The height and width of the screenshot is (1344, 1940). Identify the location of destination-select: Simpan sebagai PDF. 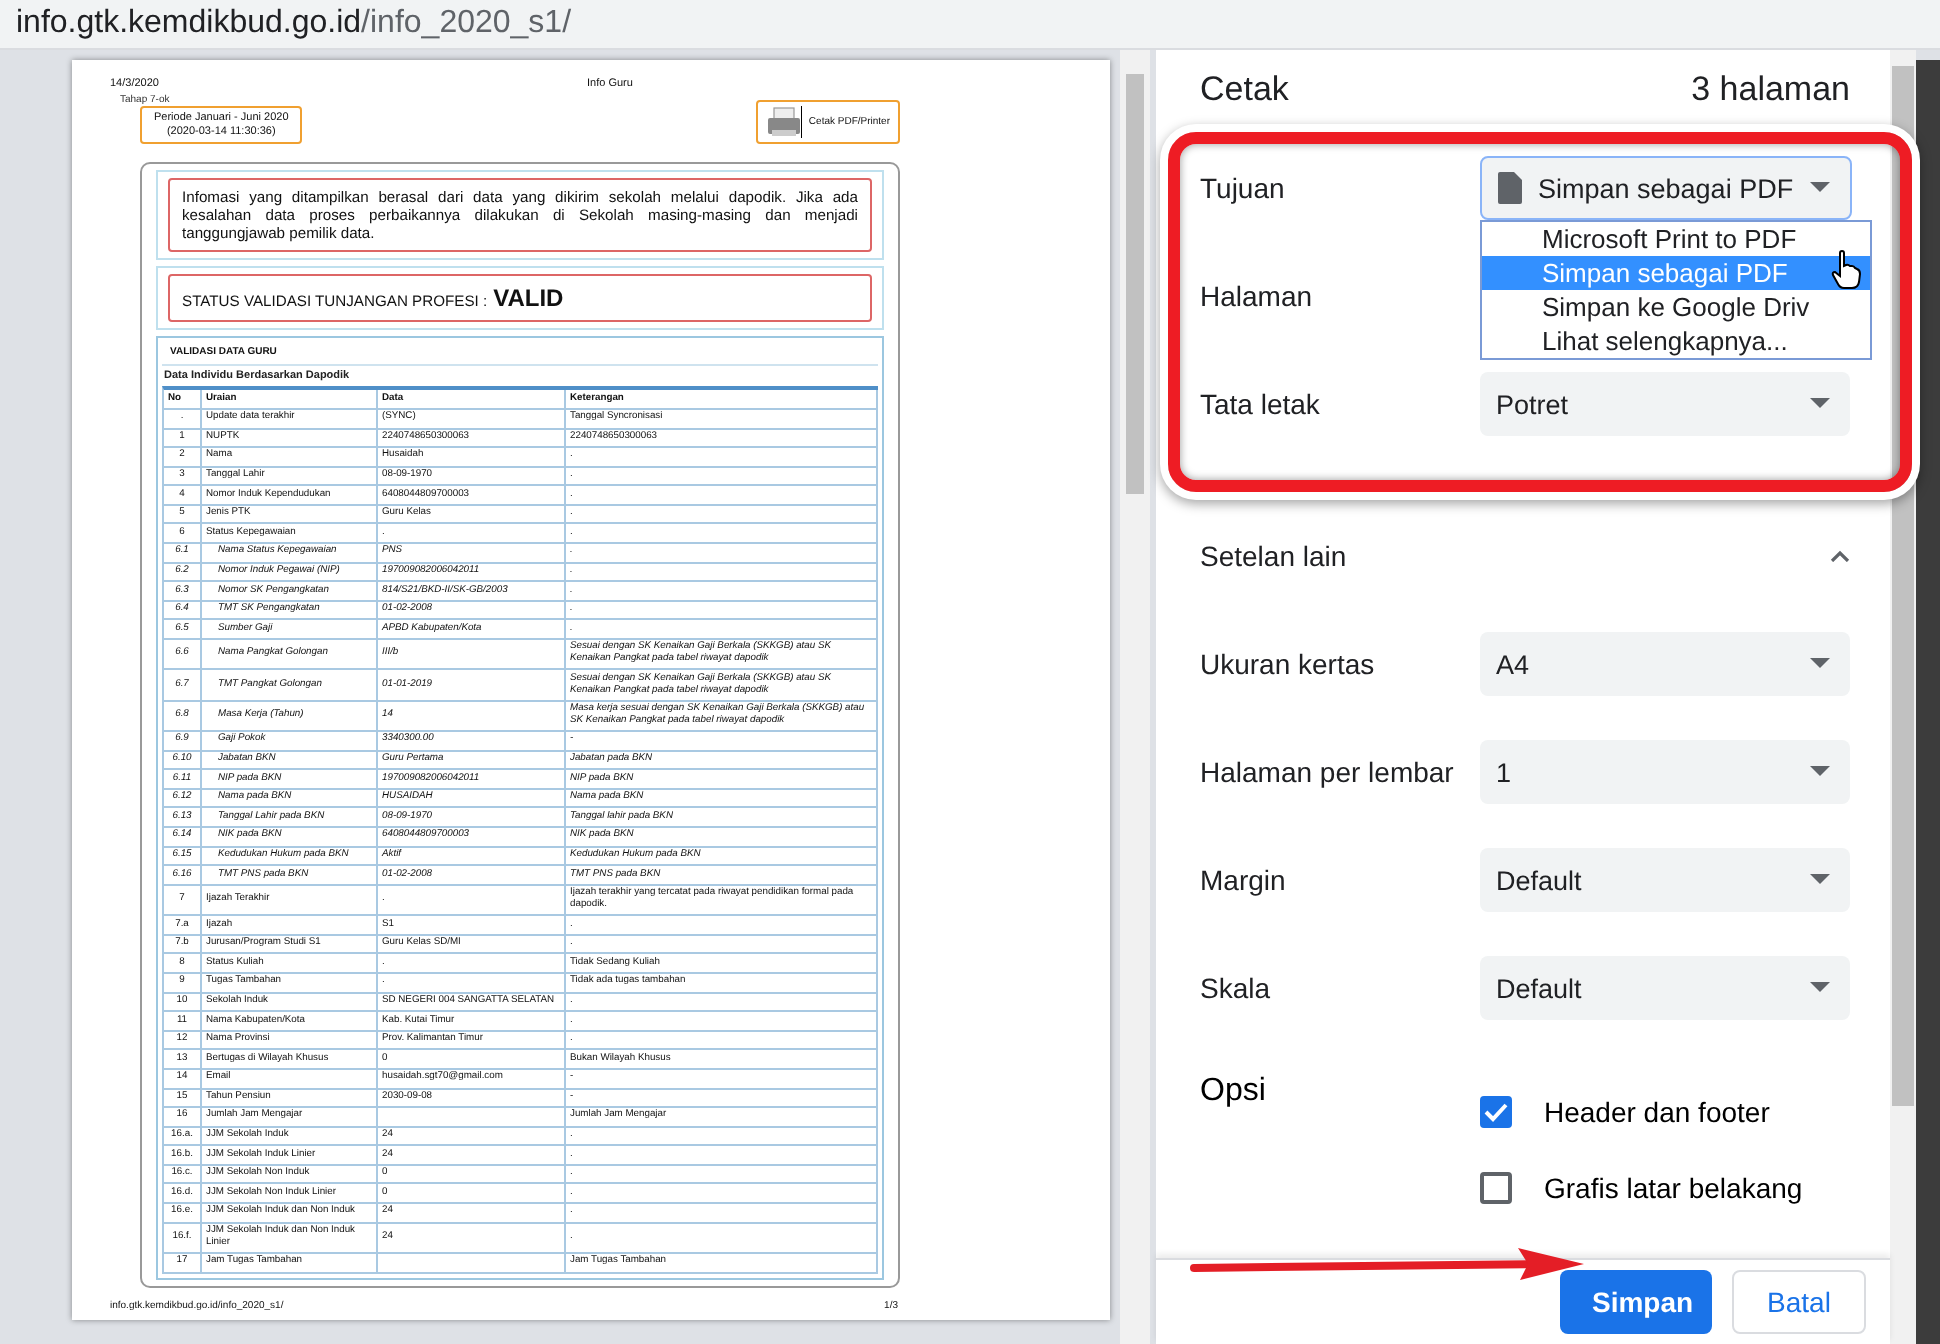
(1666, 188).